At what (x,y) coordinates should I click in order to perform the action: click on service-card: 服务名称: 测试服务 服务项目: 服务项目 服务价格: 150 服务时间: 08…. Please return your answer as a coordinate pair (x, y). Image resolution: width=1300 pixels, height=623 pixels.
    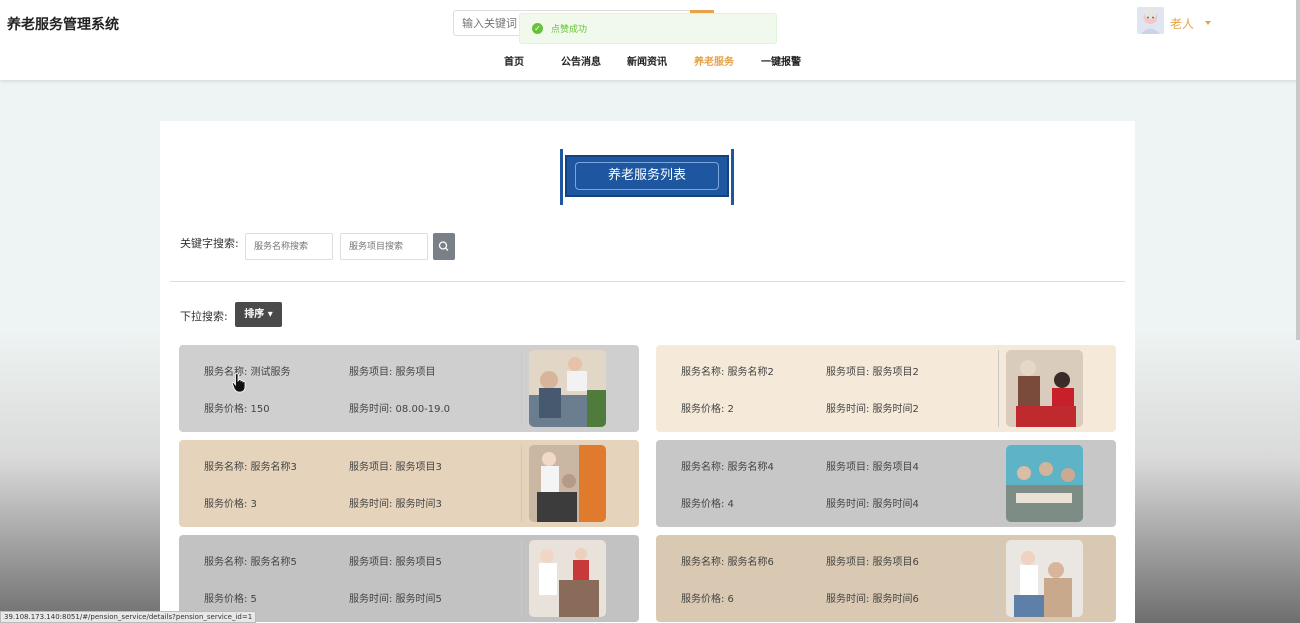
    Looking at the image, I should click on (409, 388).